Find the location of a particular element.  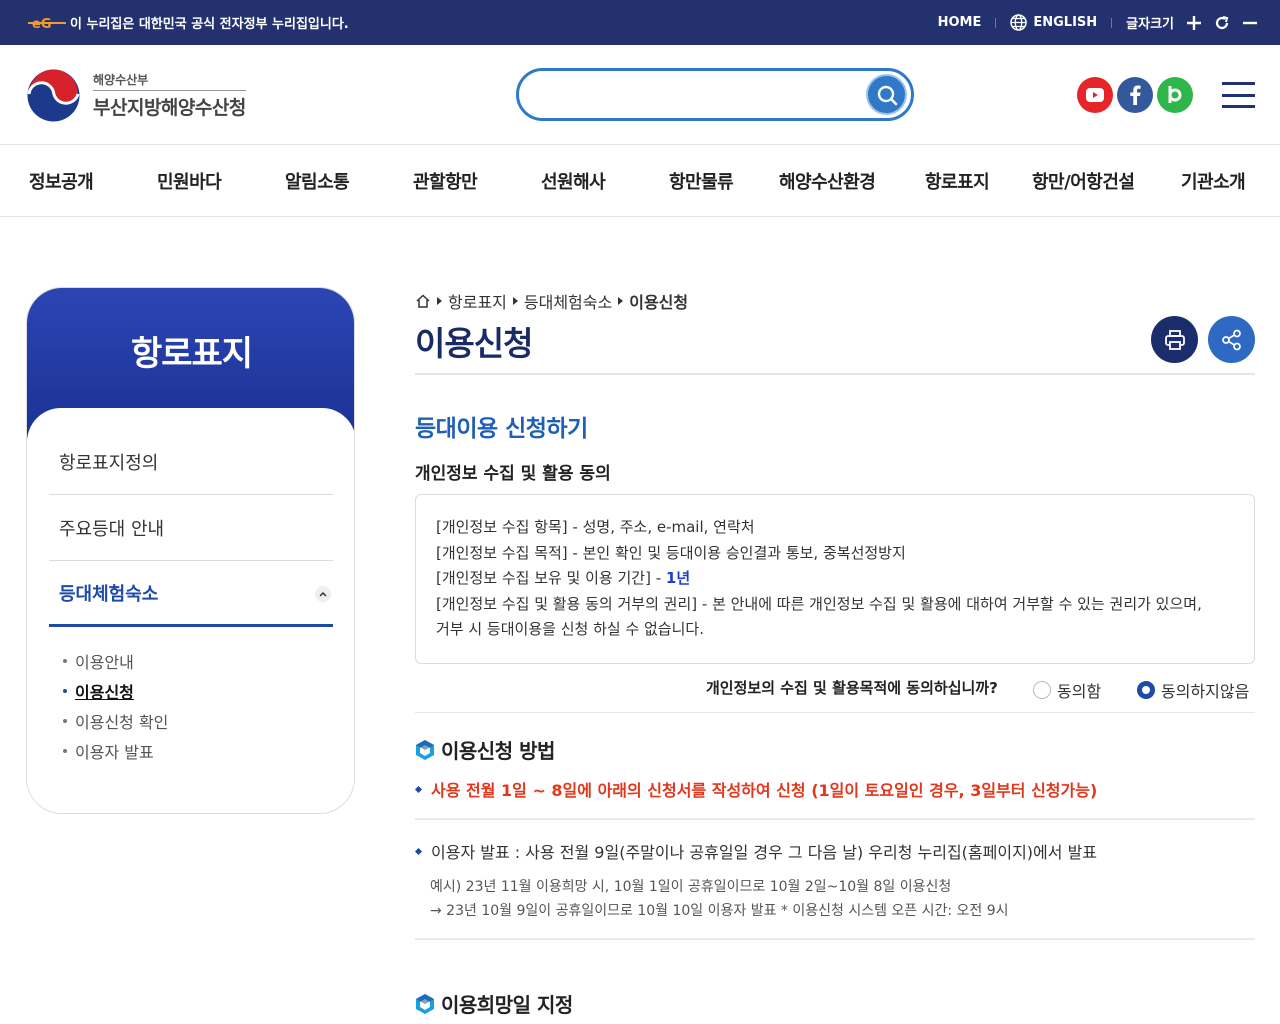

gnb-item-civil: 민원바다 is located at coordinates (189, 181).